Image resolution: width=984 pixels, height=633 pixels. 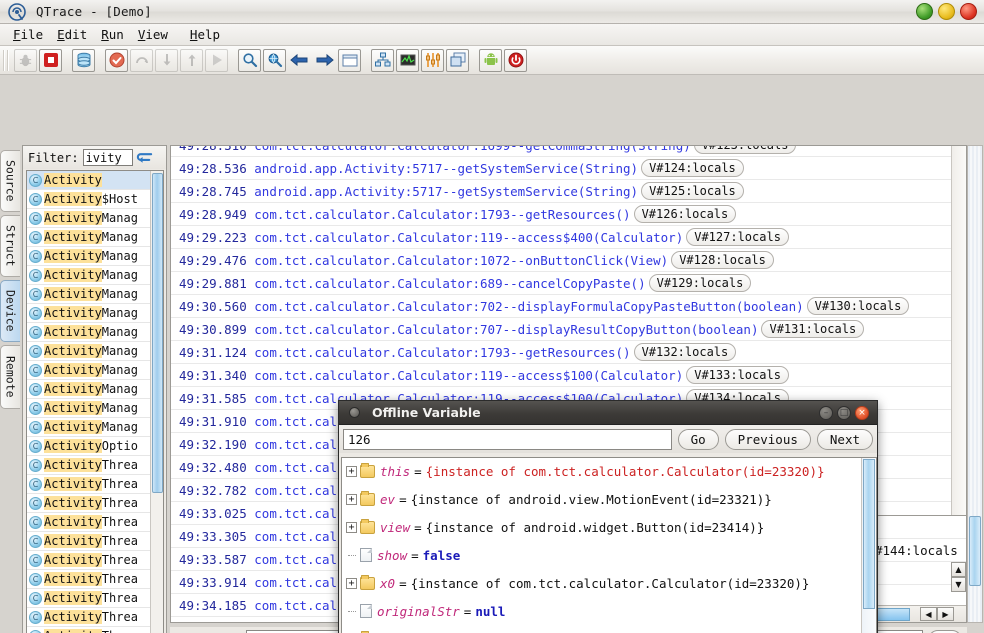 What do you see at coordinates (112, 34) in the screenshot?
I see `menu-run: Run` at bounding box center [112, 34].